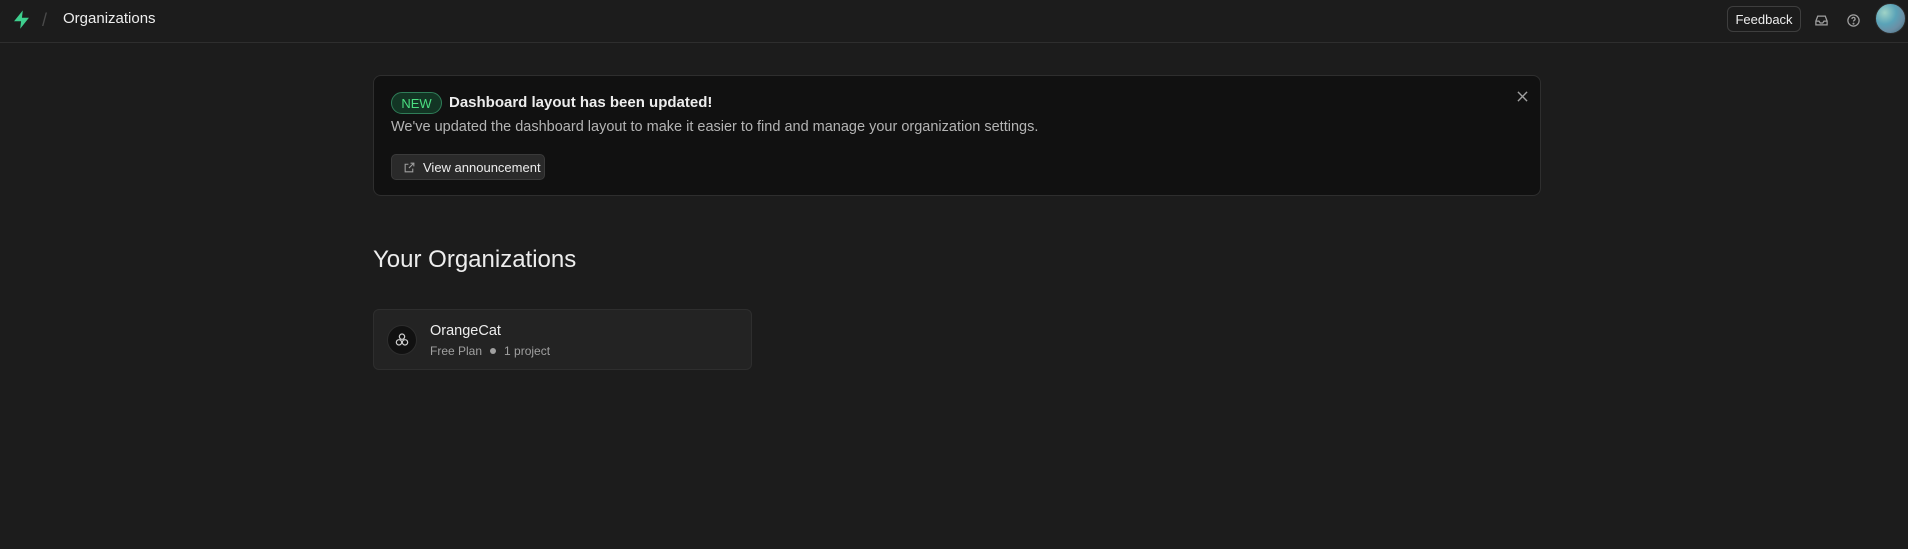 This screenshot has width=1908, height=549. I want to click on close-icon, so click(1522, 96).